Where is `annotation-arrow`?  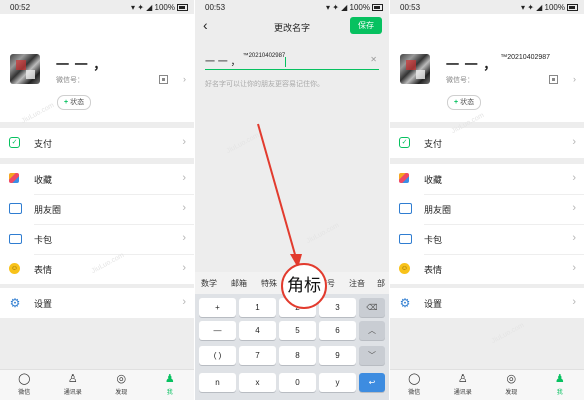 annotation-arrow is located at coordinates (279, 195).